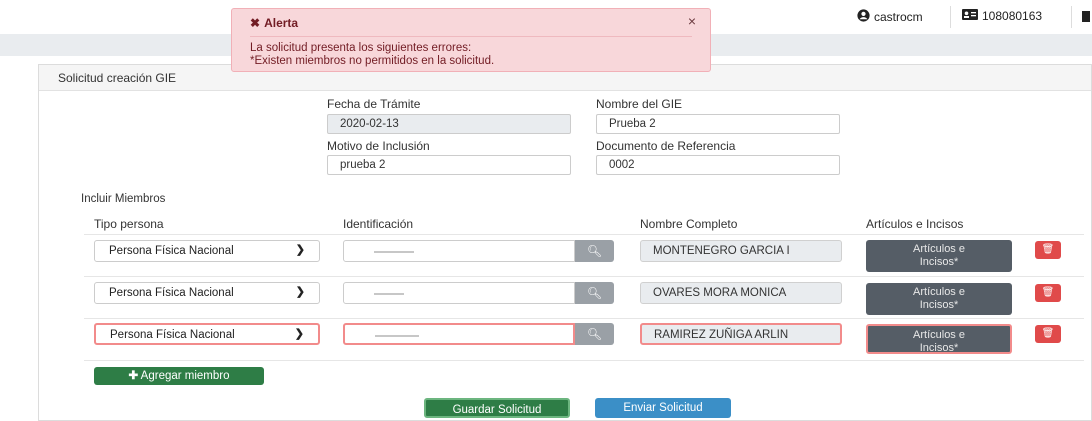 The height and width of the screenshot is (421, 1092). Describe the element at coordinates (471, 36) in the screenshot. I see `alert-divider` at that location.